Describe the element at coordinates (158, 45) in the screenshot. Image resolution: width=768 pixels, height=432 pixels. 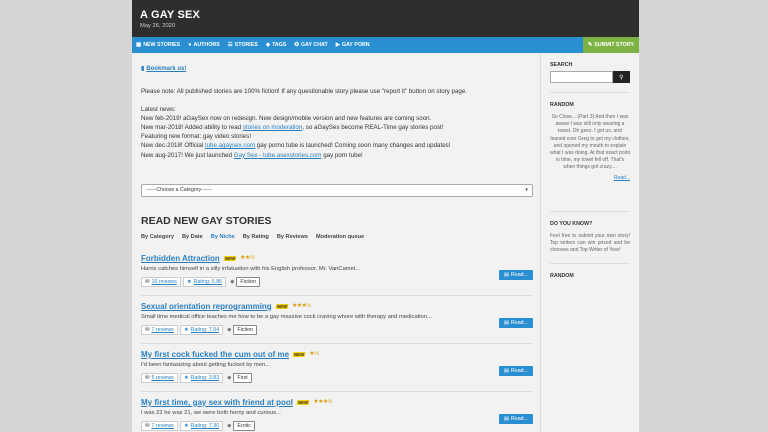
I see `nav-new-stories: ▦ NEW STORIES` at that location.